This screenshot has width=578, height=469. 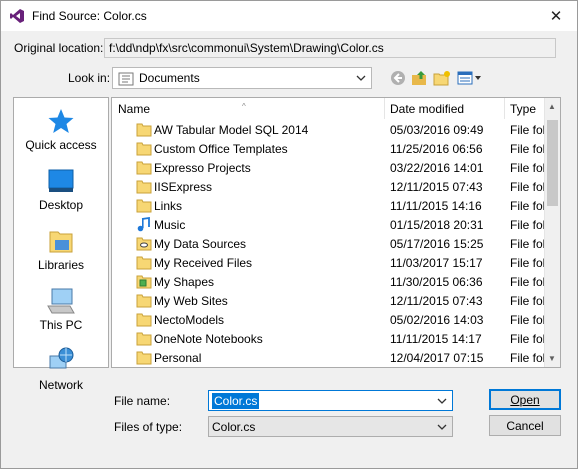 I want to click on list-item: My Shapes 11/30/2015 06:36 File folder, so click(x=328, y=281).